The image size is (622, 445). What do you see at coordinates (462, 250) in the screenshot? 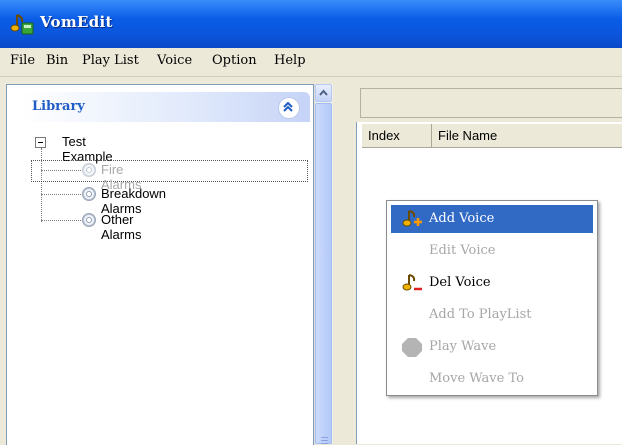
I see `menu-item-label: Edit Voice` at bounding box center [462, 250].